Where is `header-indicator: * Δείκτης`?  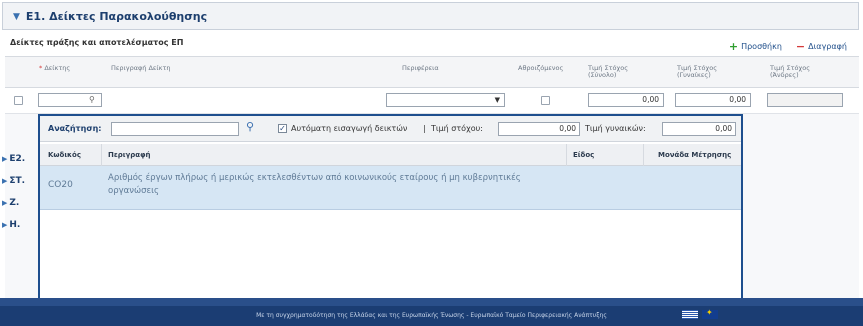
header-indicator: * Δείκτης is located at coordinates (54, 68).